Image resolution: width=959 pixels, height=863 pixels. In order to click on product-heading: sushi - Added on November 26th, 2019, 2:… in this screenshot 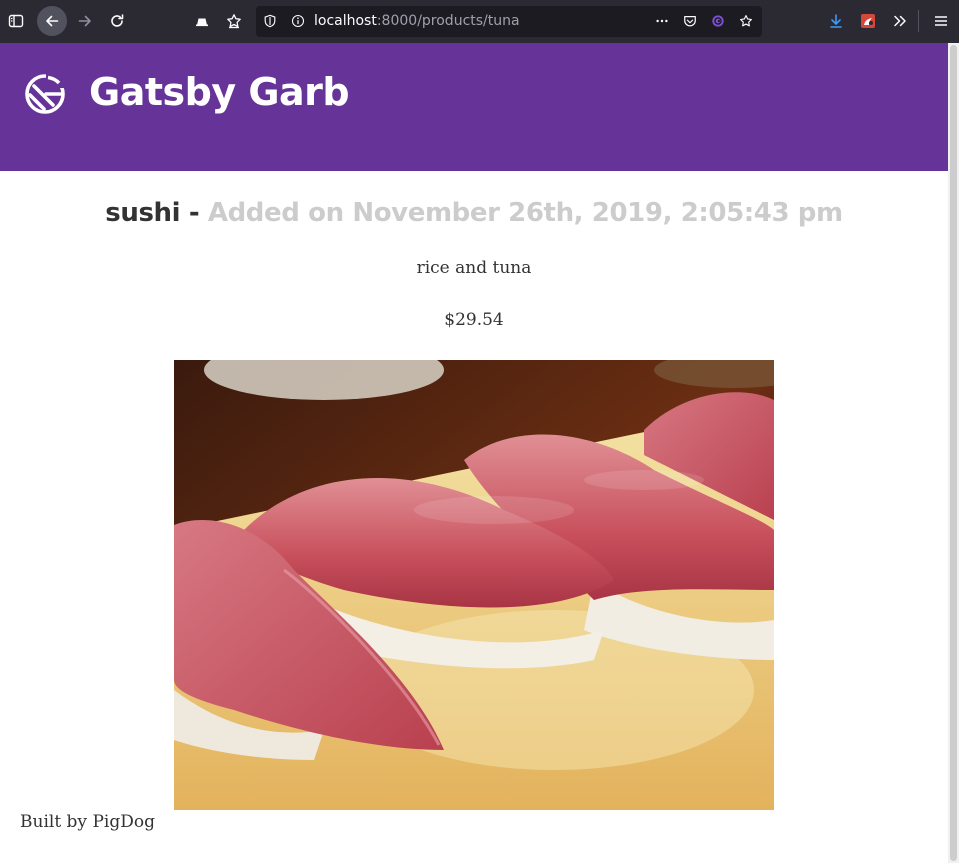, I will do `click(474, 213)`.